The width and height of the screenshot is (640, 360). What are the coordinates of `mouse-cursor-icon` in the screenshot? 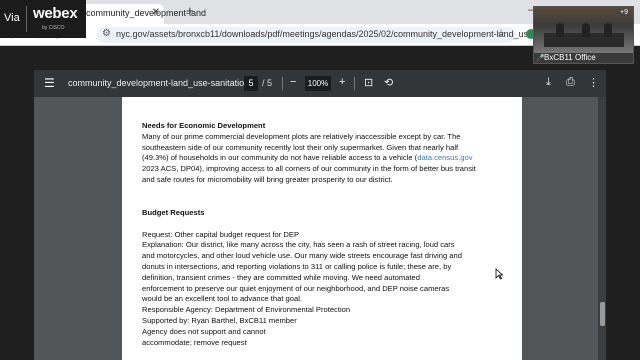 It's located at (499, 274).